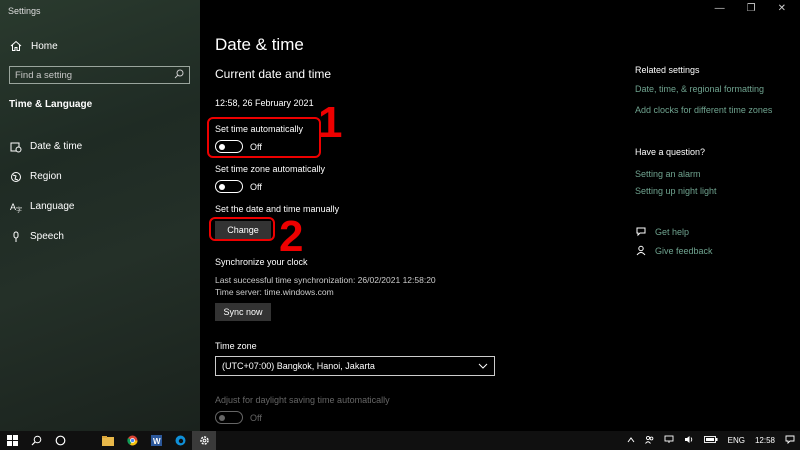 This screenshot has width=800, height=450. I want to click on get-help-link: Get help, so click(715, 231).